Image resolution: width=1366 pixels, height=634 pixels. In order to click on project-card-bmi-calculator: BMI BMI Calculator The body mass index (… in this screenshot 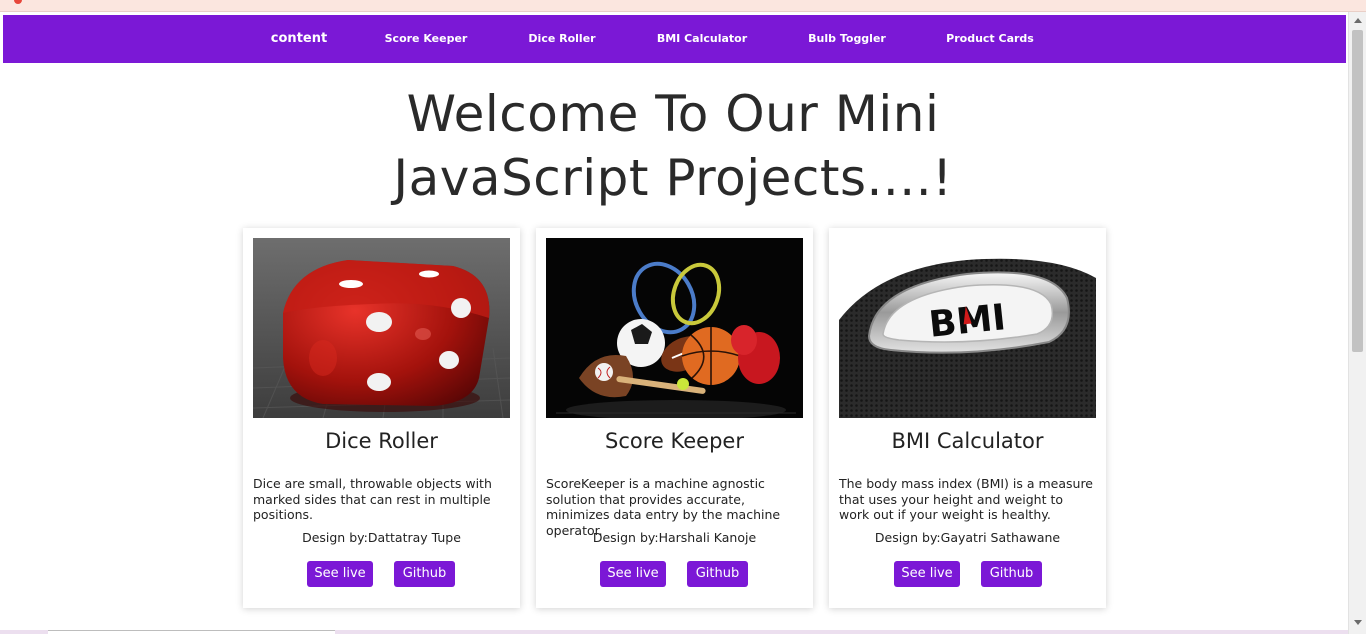, I will do `click(967, 418)`.